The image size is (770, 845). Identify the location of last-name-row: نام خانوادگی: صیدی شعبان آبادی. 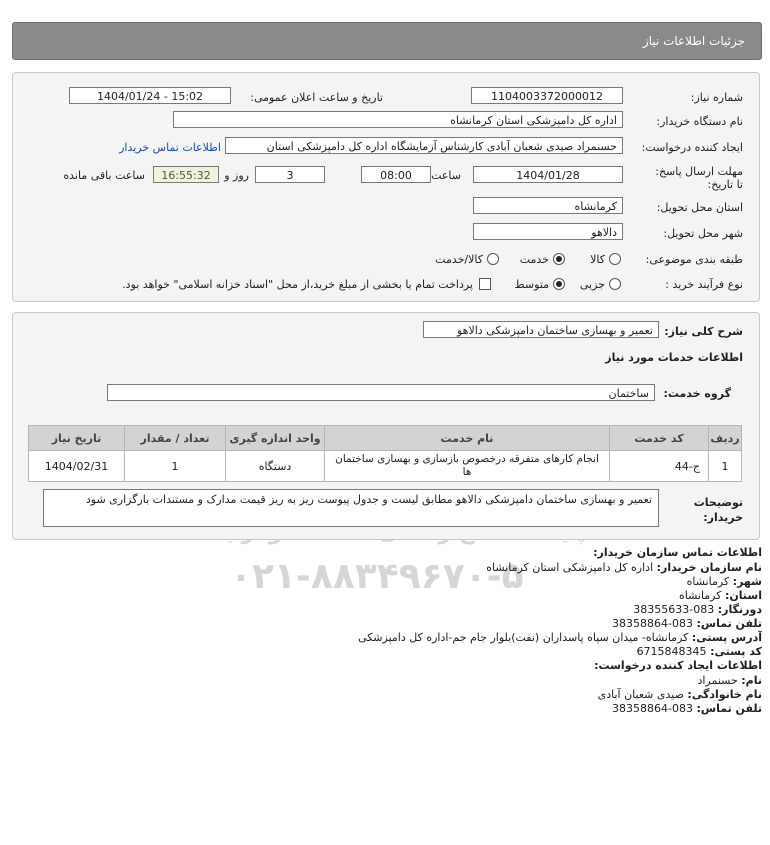
(680, 694).